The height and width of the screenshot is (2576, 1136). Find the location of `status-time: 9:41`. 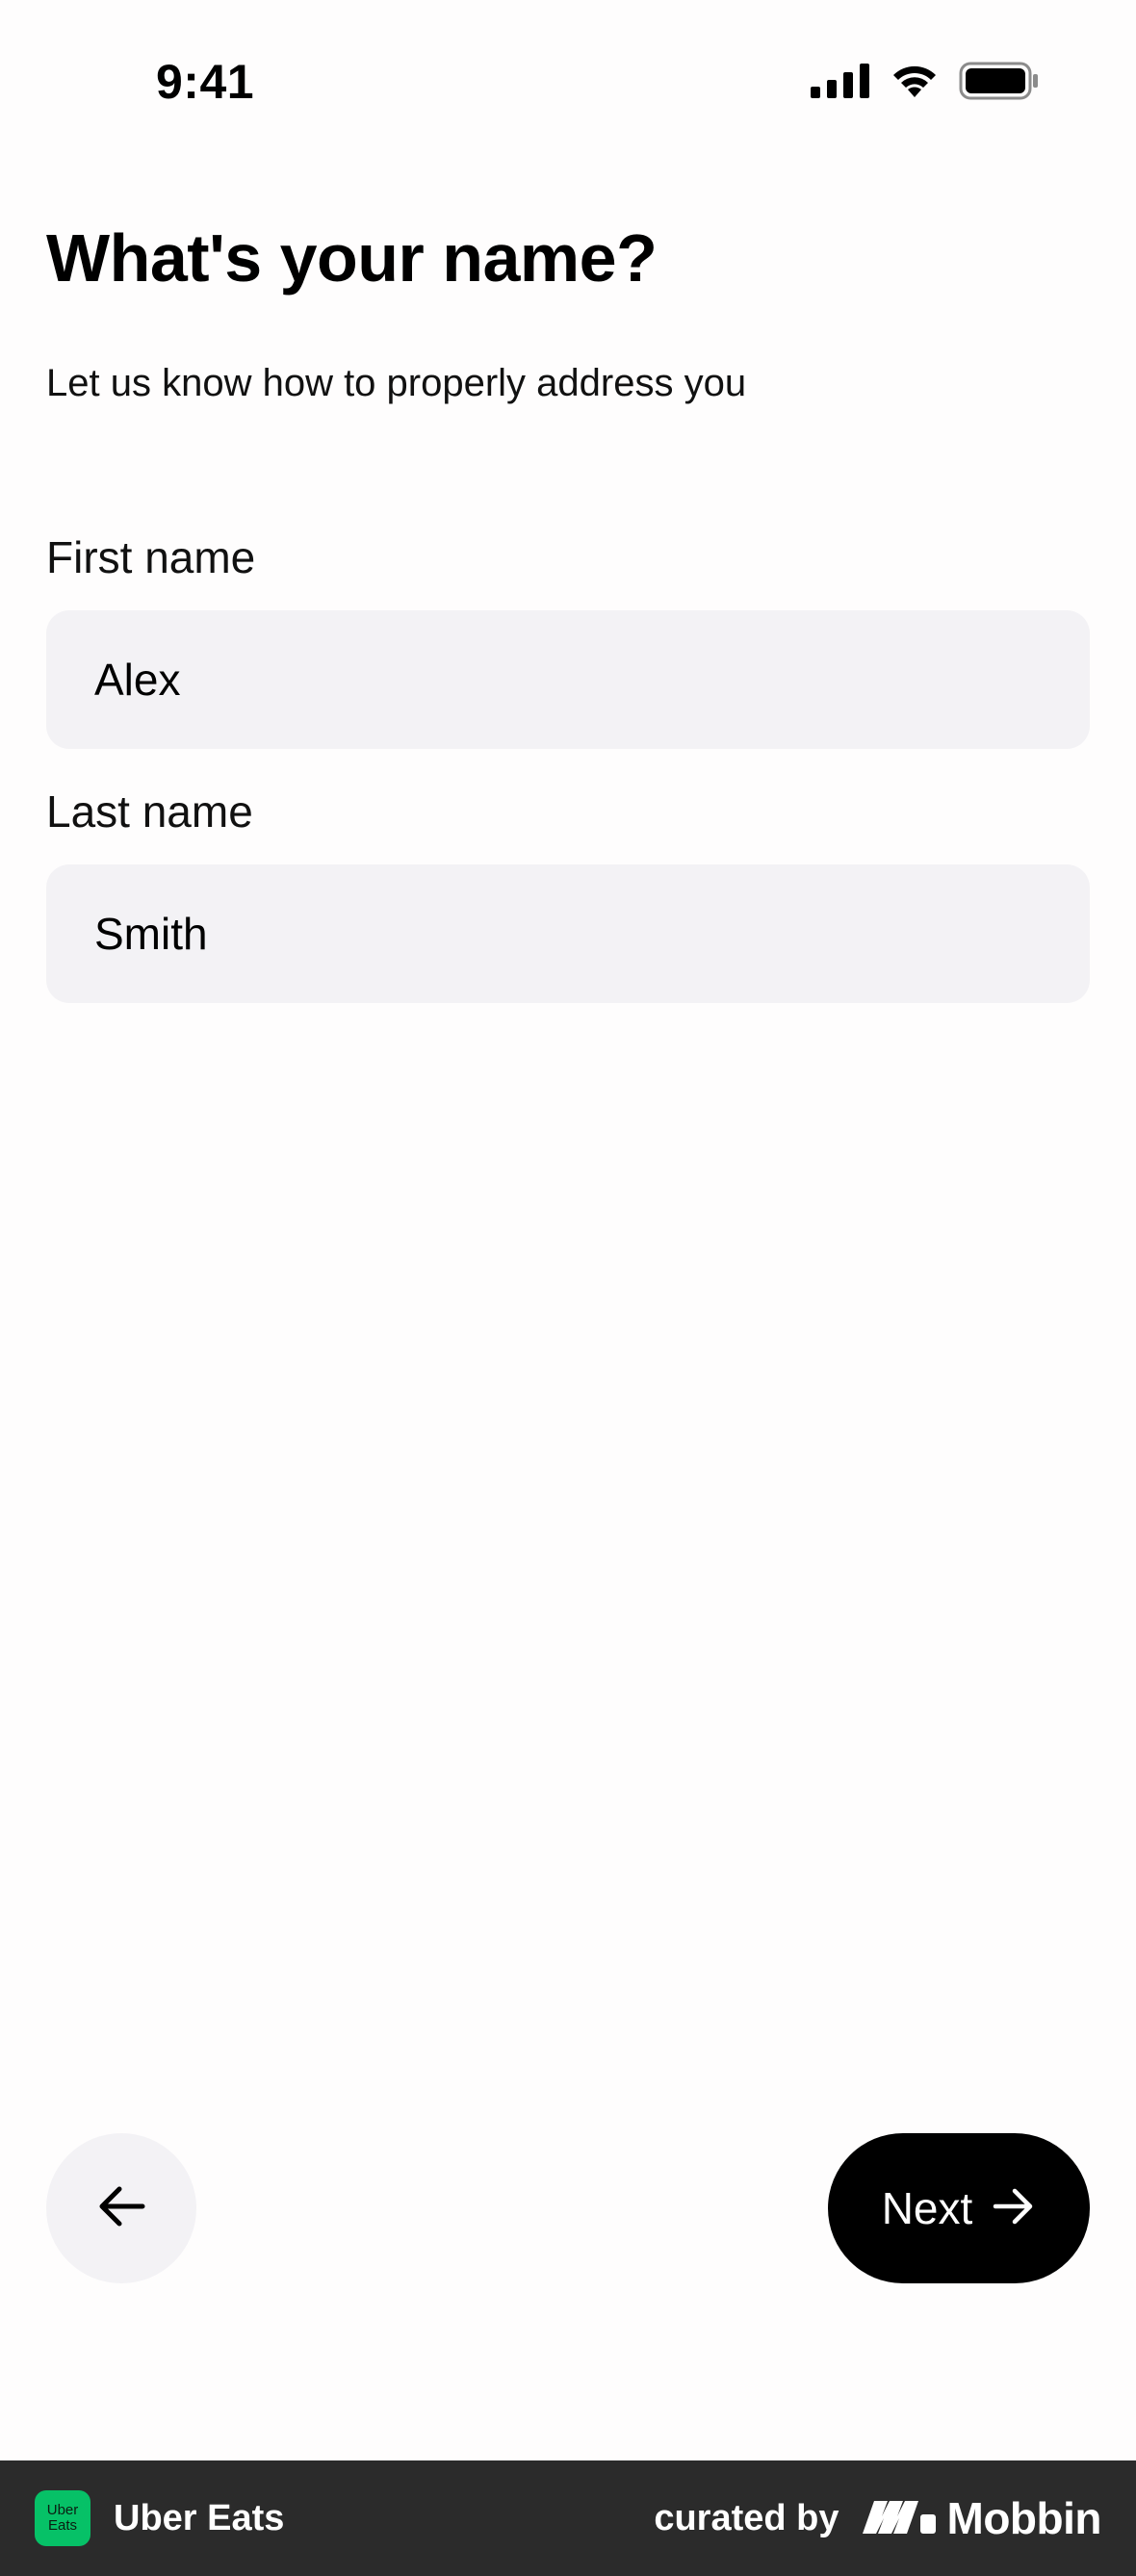

status-time: 9:41 is located at coordinates (206, 82).